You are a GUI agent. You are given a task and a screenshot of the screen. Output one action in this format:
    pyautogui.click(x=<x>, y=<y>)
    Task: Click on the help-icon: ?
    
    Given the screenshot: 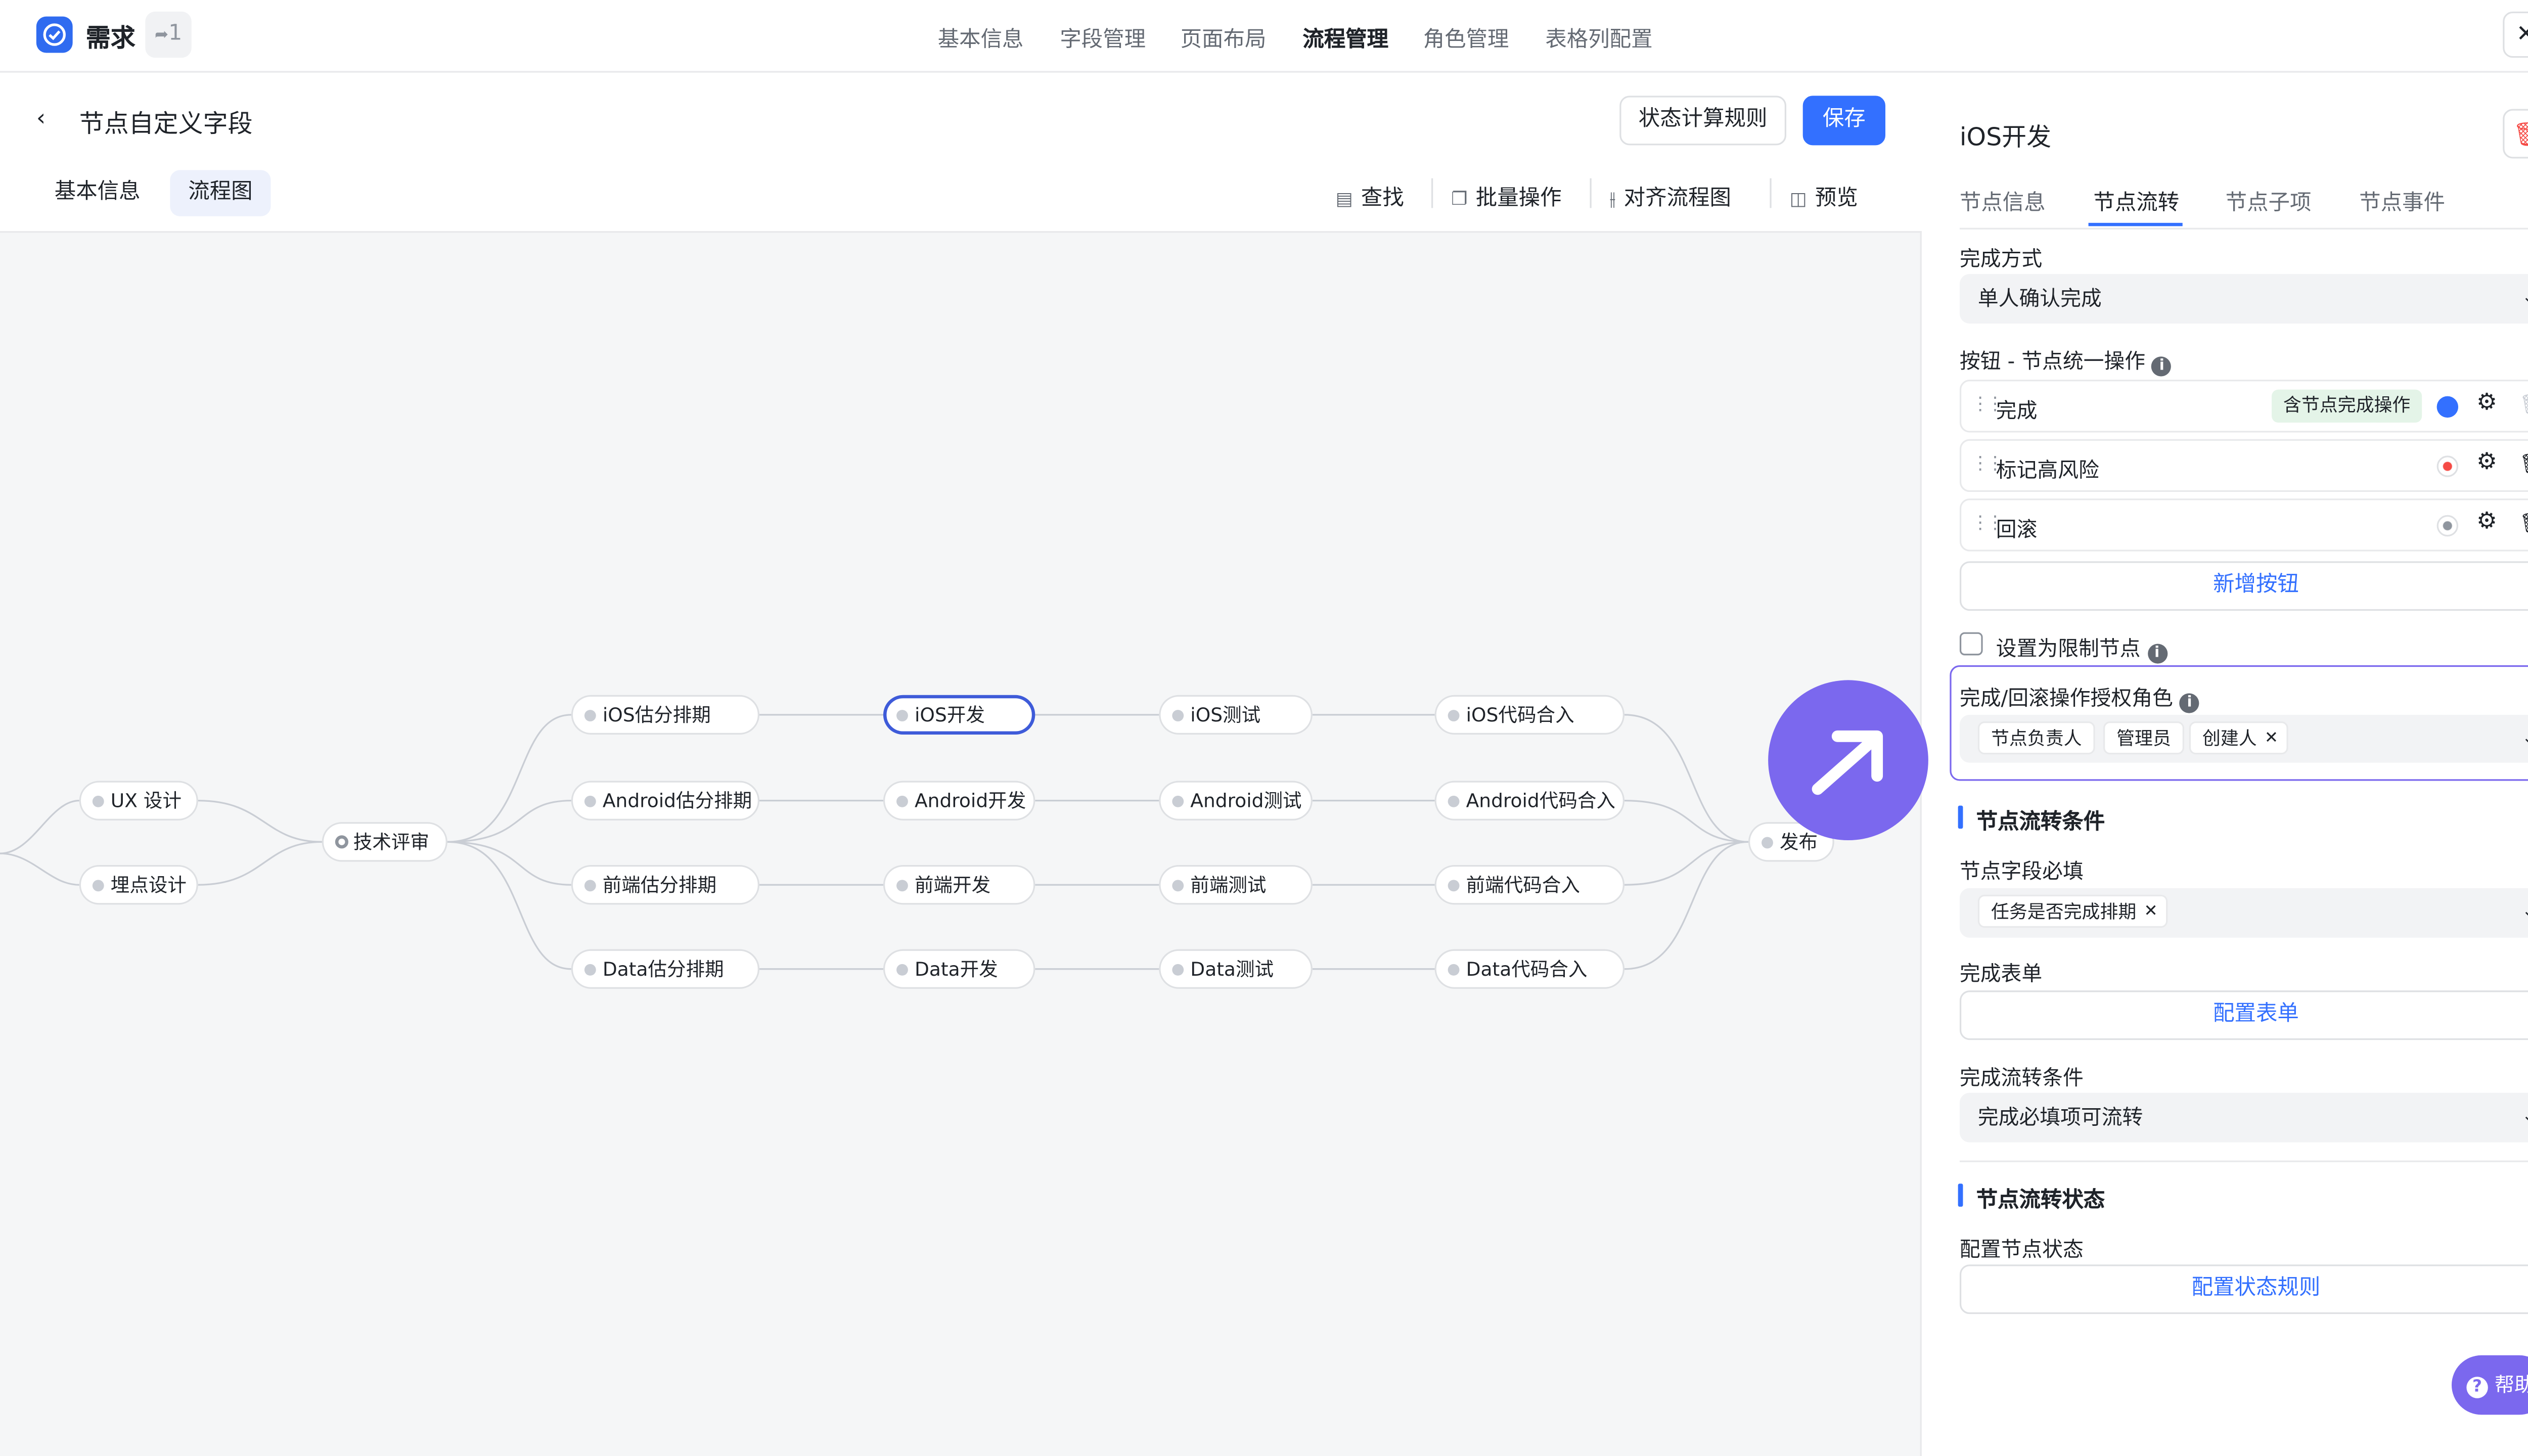 What is the action you would take?
    pyautogui.click(x=2477, y=1387)
    